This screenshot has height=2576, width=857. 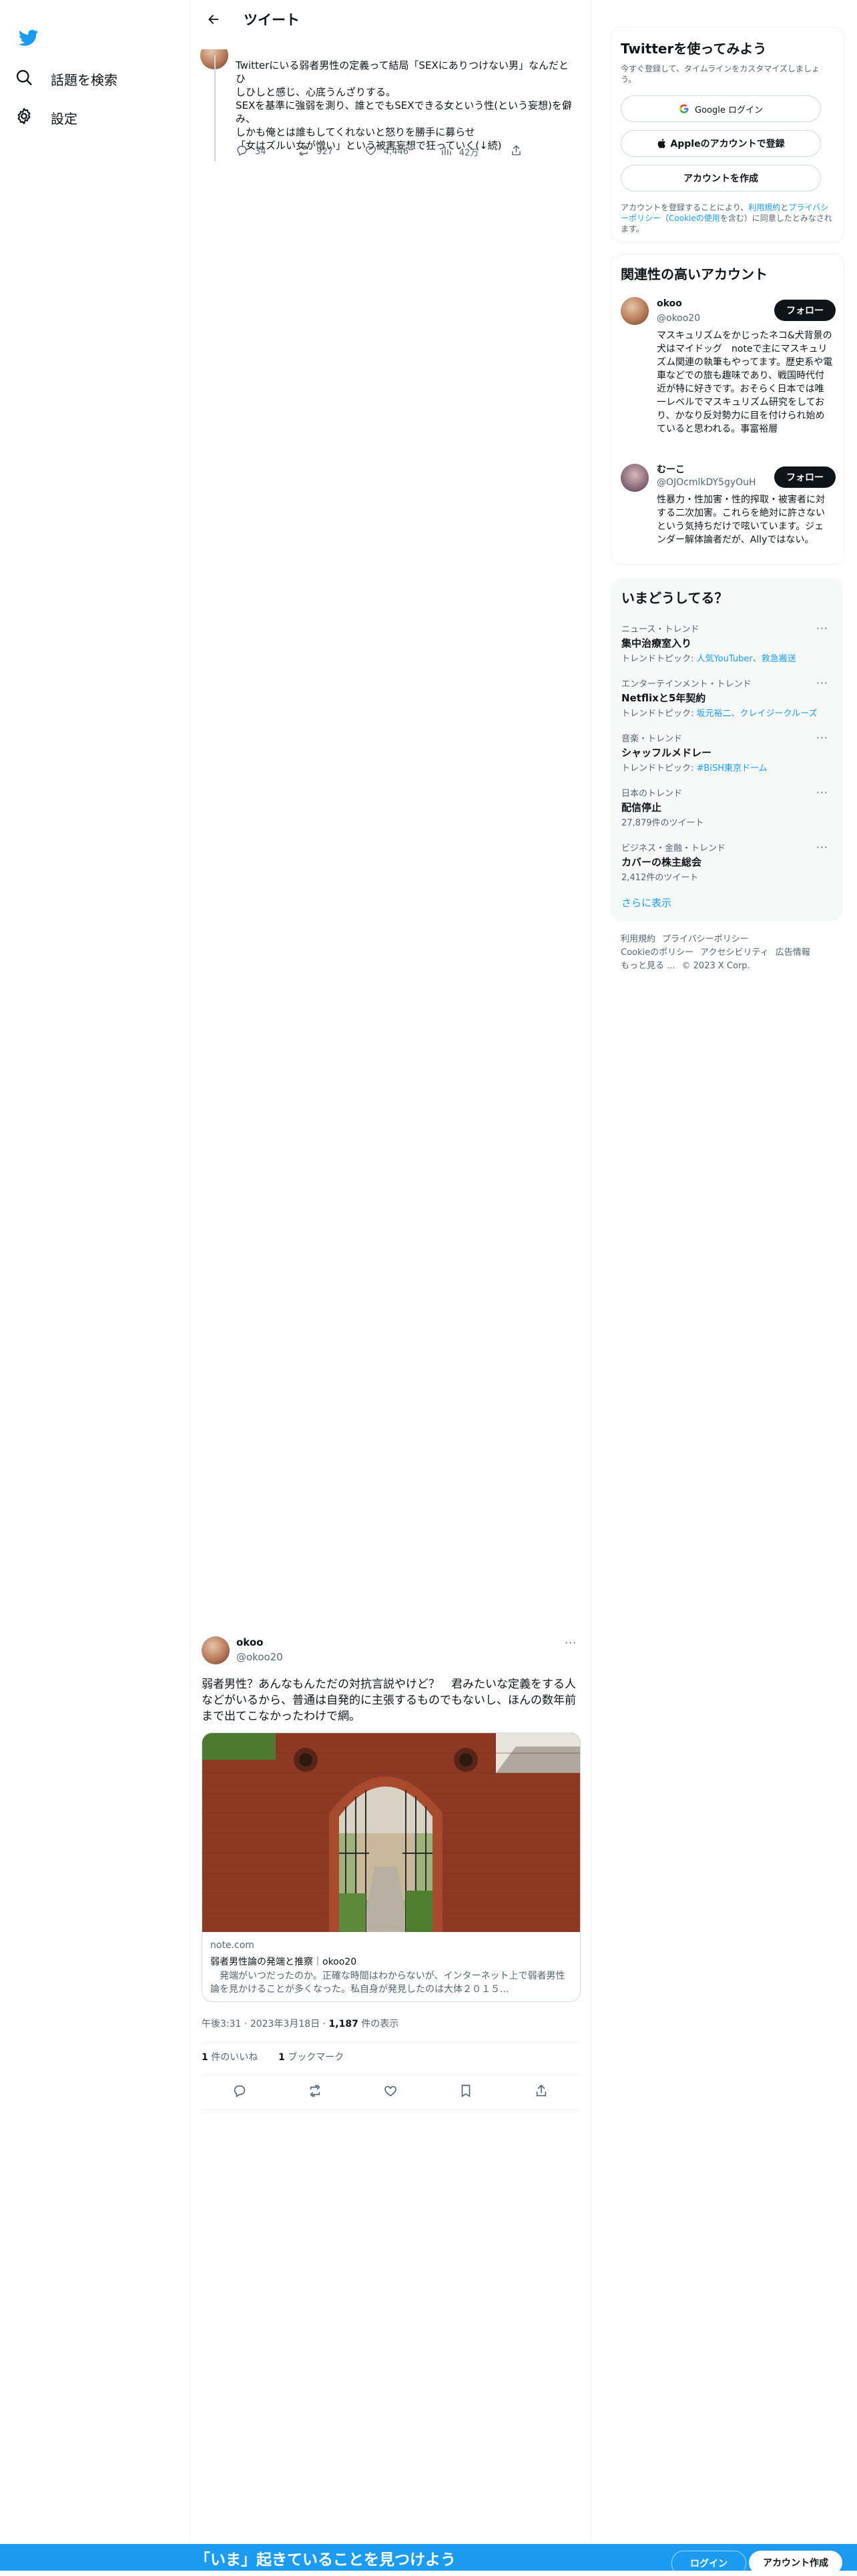 I want to click on trend-count: 2,412件のツイート, so click(x=660, y=878).